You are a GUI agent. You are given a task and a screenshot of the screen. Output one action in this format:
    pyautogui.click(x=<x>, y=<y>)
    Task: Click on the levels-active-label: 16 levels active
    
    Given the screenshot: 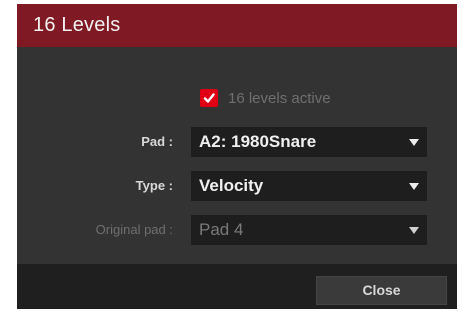 What is the action you would take?
    pyautogui.click(x=279, y=98)
    